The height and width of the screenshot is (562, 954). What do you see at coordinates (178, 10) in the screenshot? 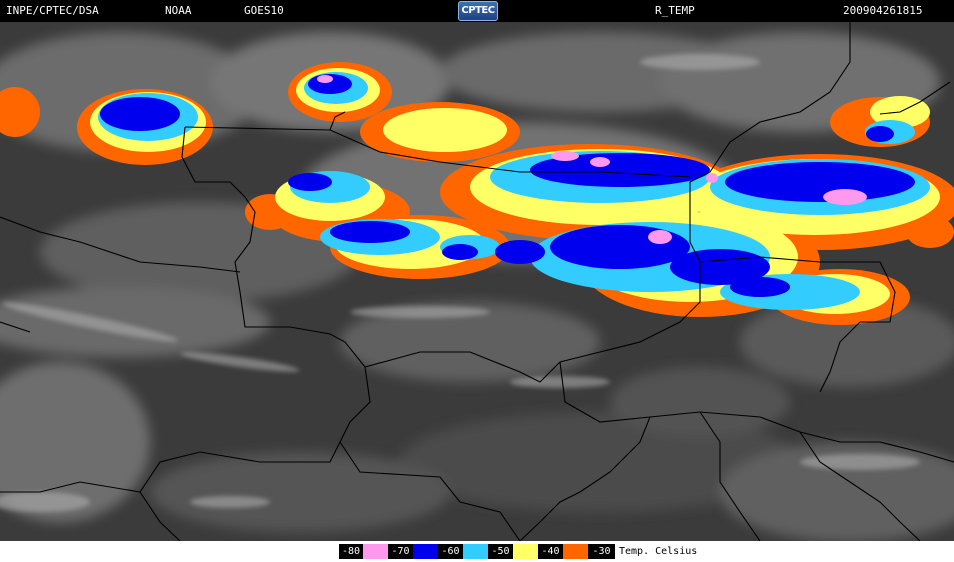
I see `agency-label: NOAA` at bounding box center [178, 10].